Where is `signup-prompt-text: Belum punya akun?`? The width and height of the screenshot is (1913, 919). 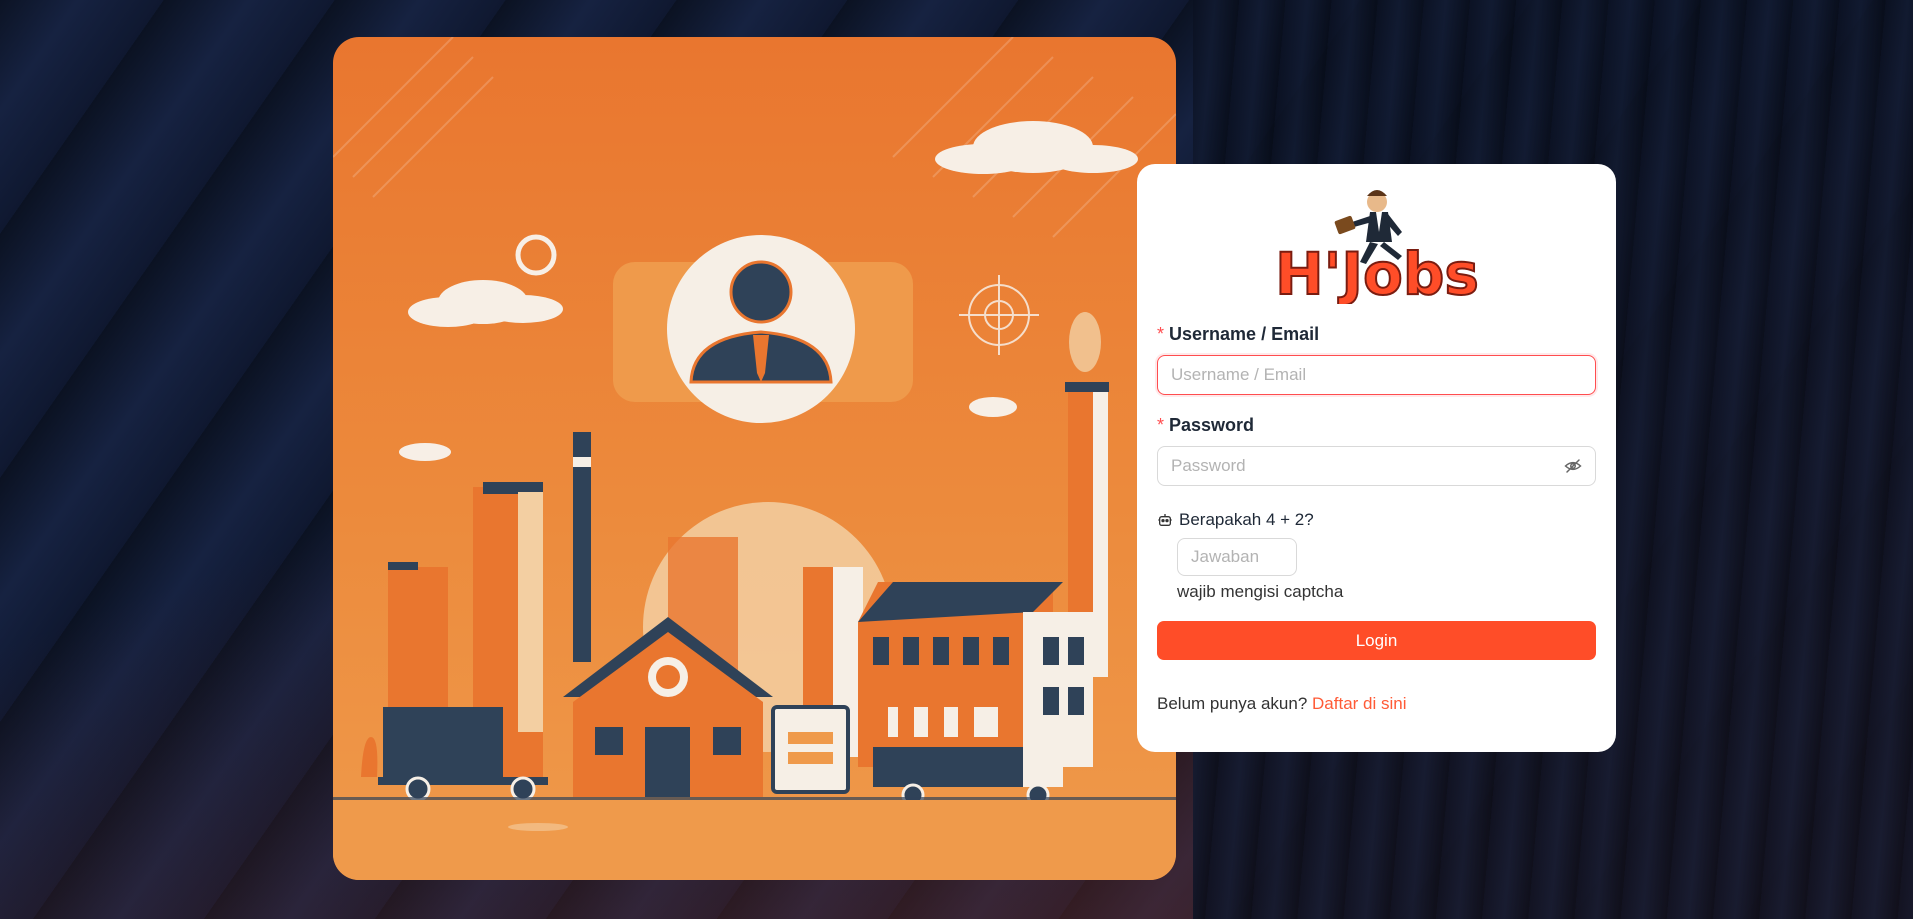
signup-prompt-text: Belum punya akun? is located at coordinates (1232, 703).